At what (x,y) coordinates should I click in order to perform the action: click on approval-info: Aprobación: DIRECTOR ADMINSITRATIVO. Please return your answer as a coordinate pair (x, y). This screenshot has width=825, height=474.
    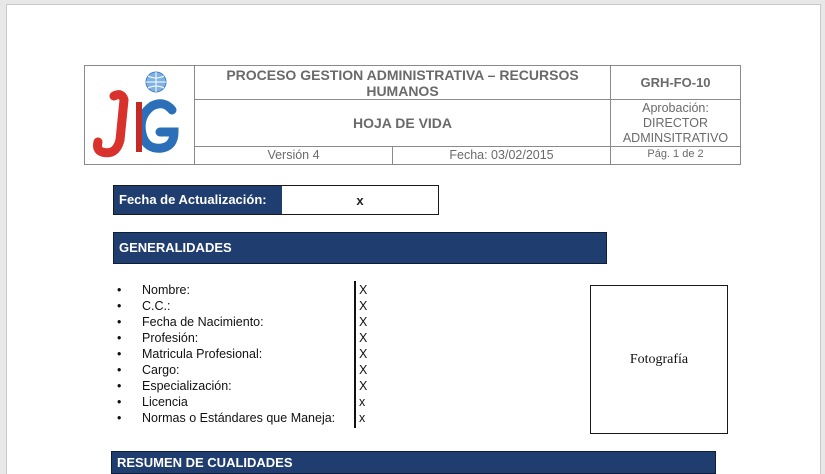
    Looking at the image, I should click on (675, 123).